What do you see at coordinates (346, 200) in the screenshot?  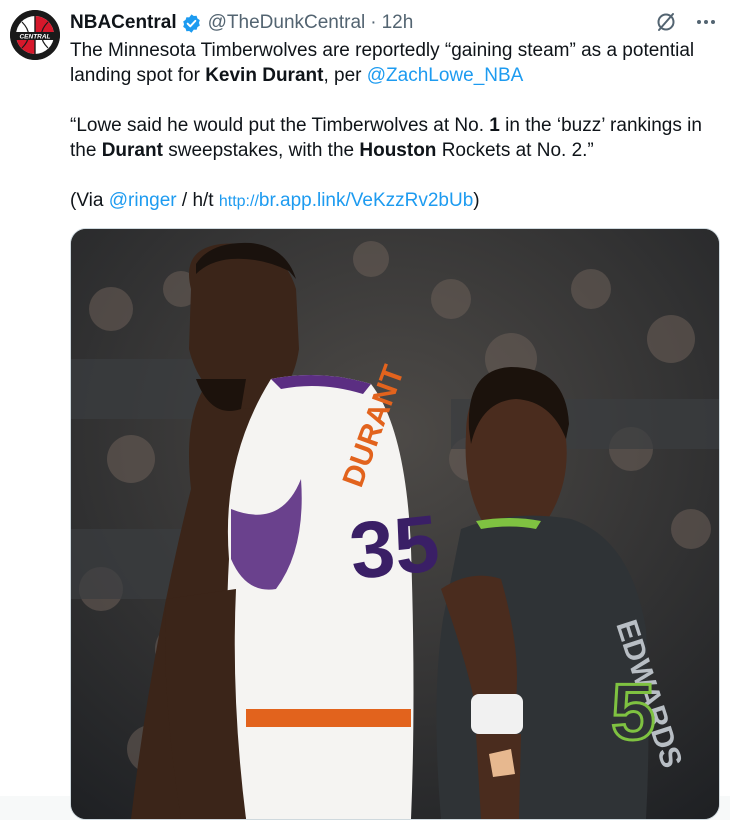 I see `url-link: http://br.app.link/VeKzzRv2bUb` at bounding box center [346, 200].